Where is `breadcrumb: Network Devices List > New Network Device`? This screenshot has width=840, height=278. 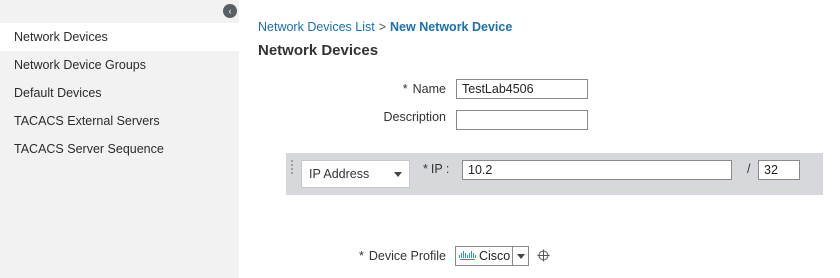
breadcrumb: Network Devices List > New Network Device is located at coordinates (385, 27).